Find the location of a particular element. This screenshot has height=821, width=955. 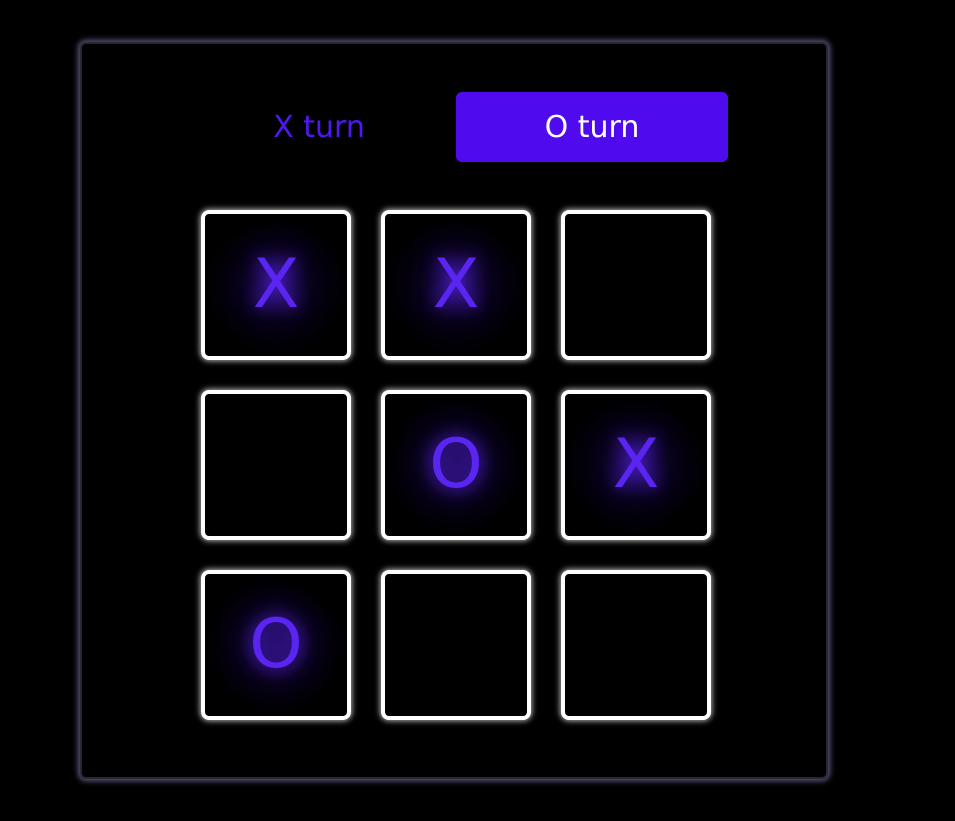

o-turn-tab: O turn is located at coordinates (592, 127).